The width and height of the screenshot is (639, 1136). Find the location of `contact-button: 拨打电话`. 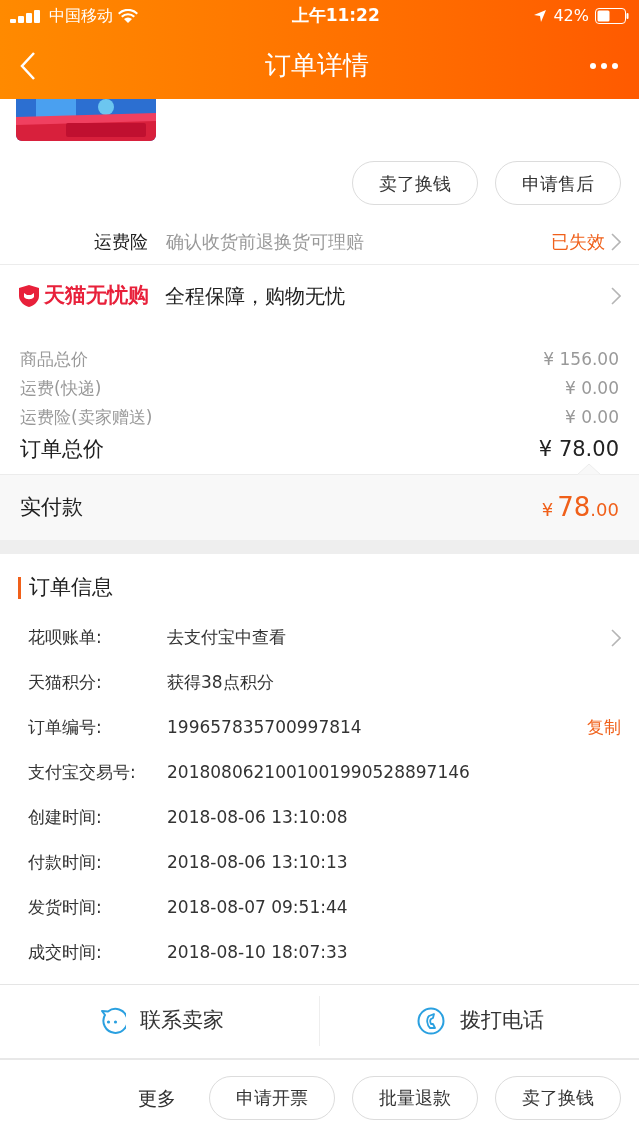

contact-button: 拨打电话 is located at coordinates (479, 1021).